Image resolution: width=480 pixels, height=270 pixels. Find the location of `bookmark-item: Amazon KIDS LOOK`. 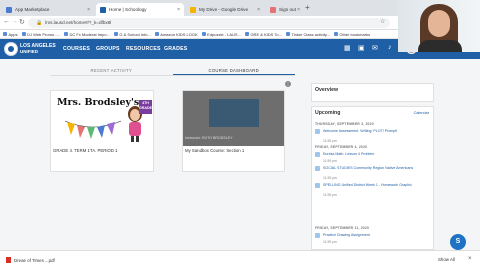

bookmark-item: Amazon KIDS LOOK is located at coordinates (176, 34).